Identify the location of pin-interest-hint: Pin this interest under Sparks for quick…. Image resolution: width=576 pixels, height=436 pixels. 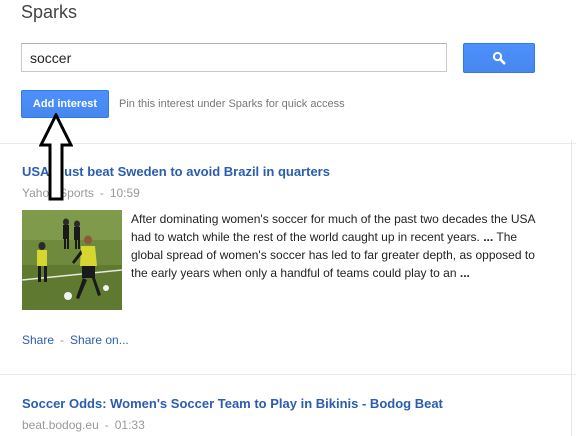
(232, 104).